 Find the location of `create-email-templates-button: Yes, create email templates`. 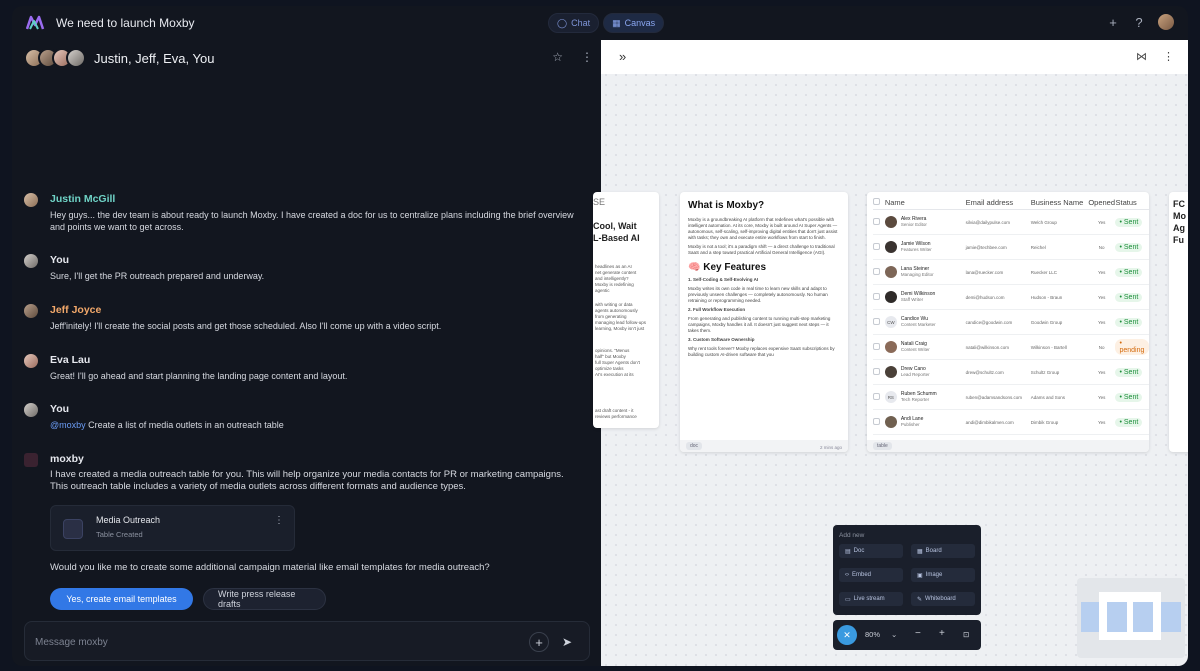

create-email-templates-button: Yes, create email templates is located at coordinates (121, 599).